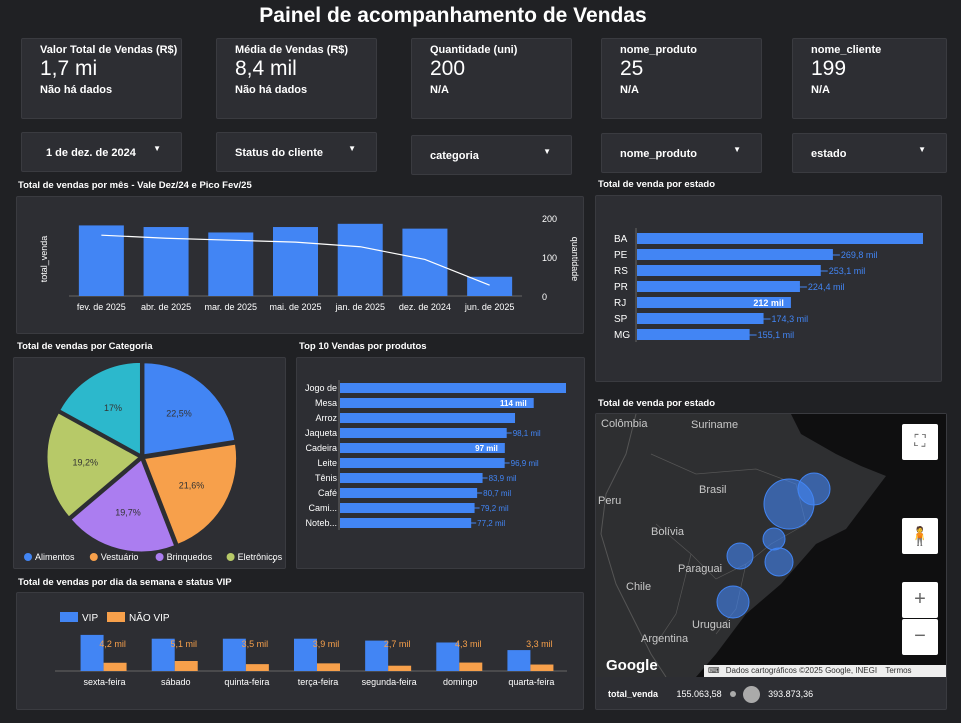 This screenshot has width=961, height=723. I want to click on date-range-filter: 1 de dez. de 2024 ▼, so click(101, 152).